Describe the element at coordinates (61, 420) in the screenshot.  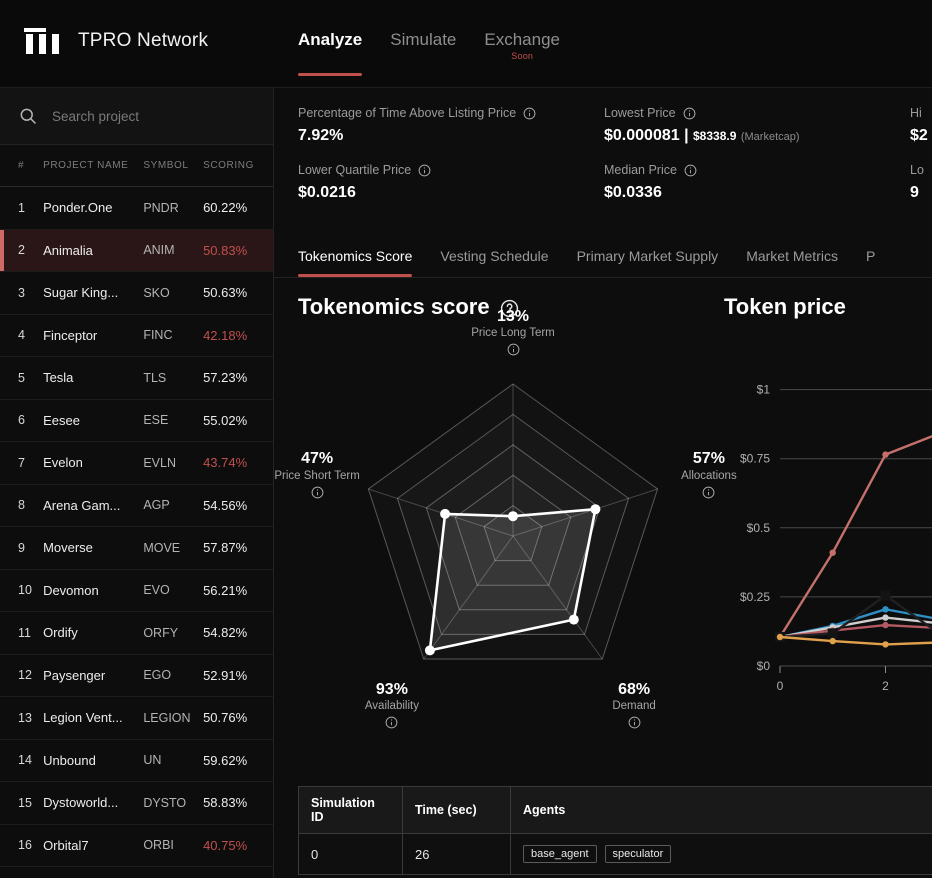
I see `project-name: Eesee` at that location.